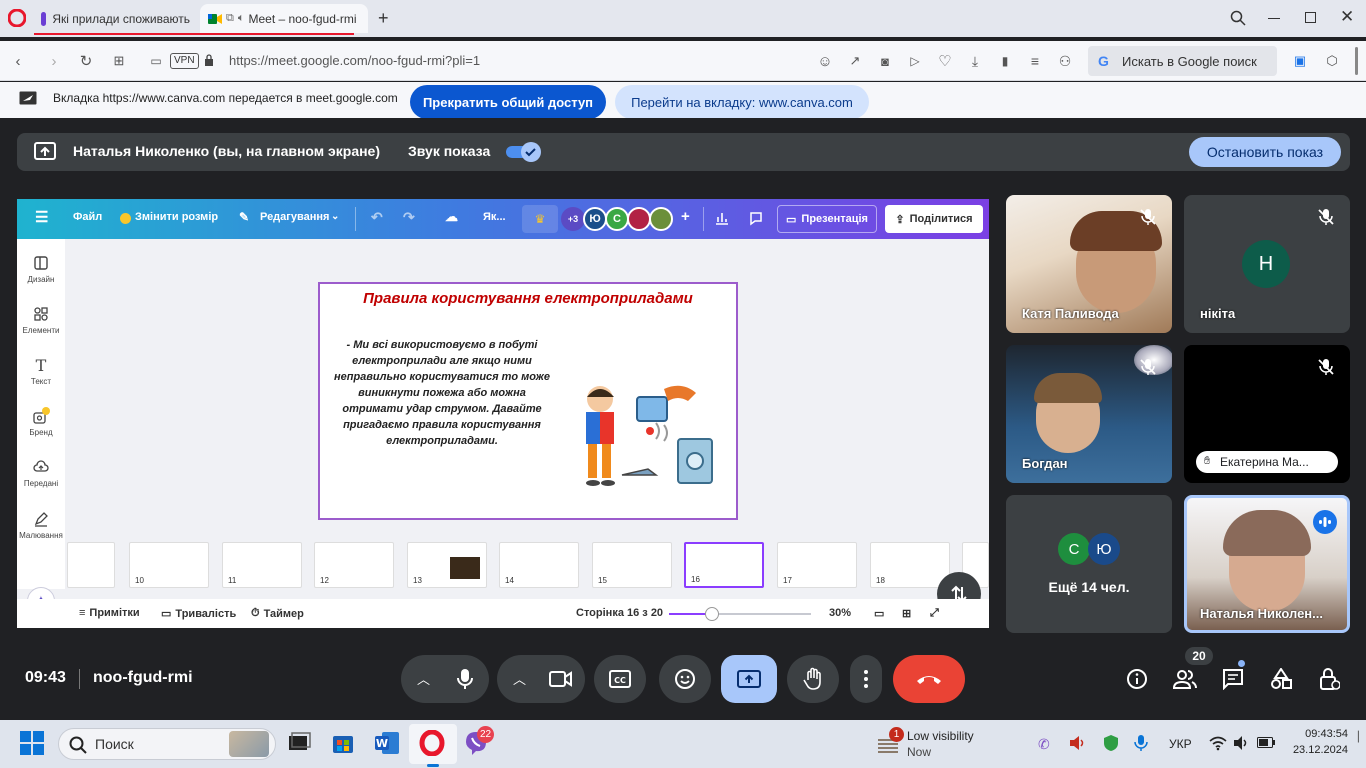 Image resolution: width=1366 pixels, height=768 pixels. Describe the element at coordinates (685, 216) in the screenshot. I see `add-collaborator-icon: +` at that location.